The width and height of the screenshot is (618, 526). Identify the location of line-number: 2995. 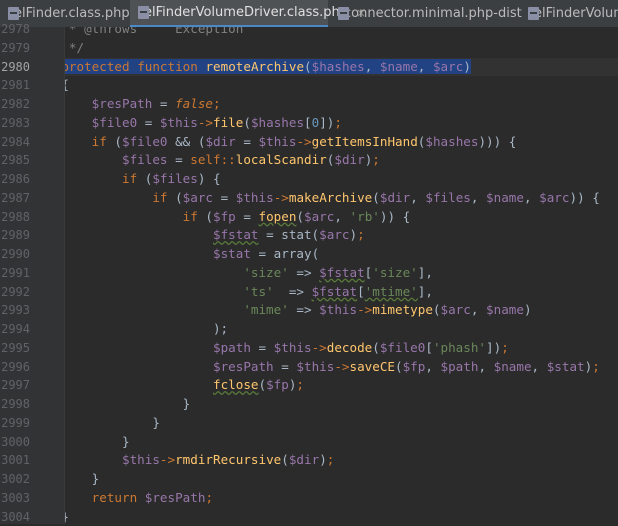
(15, 348).